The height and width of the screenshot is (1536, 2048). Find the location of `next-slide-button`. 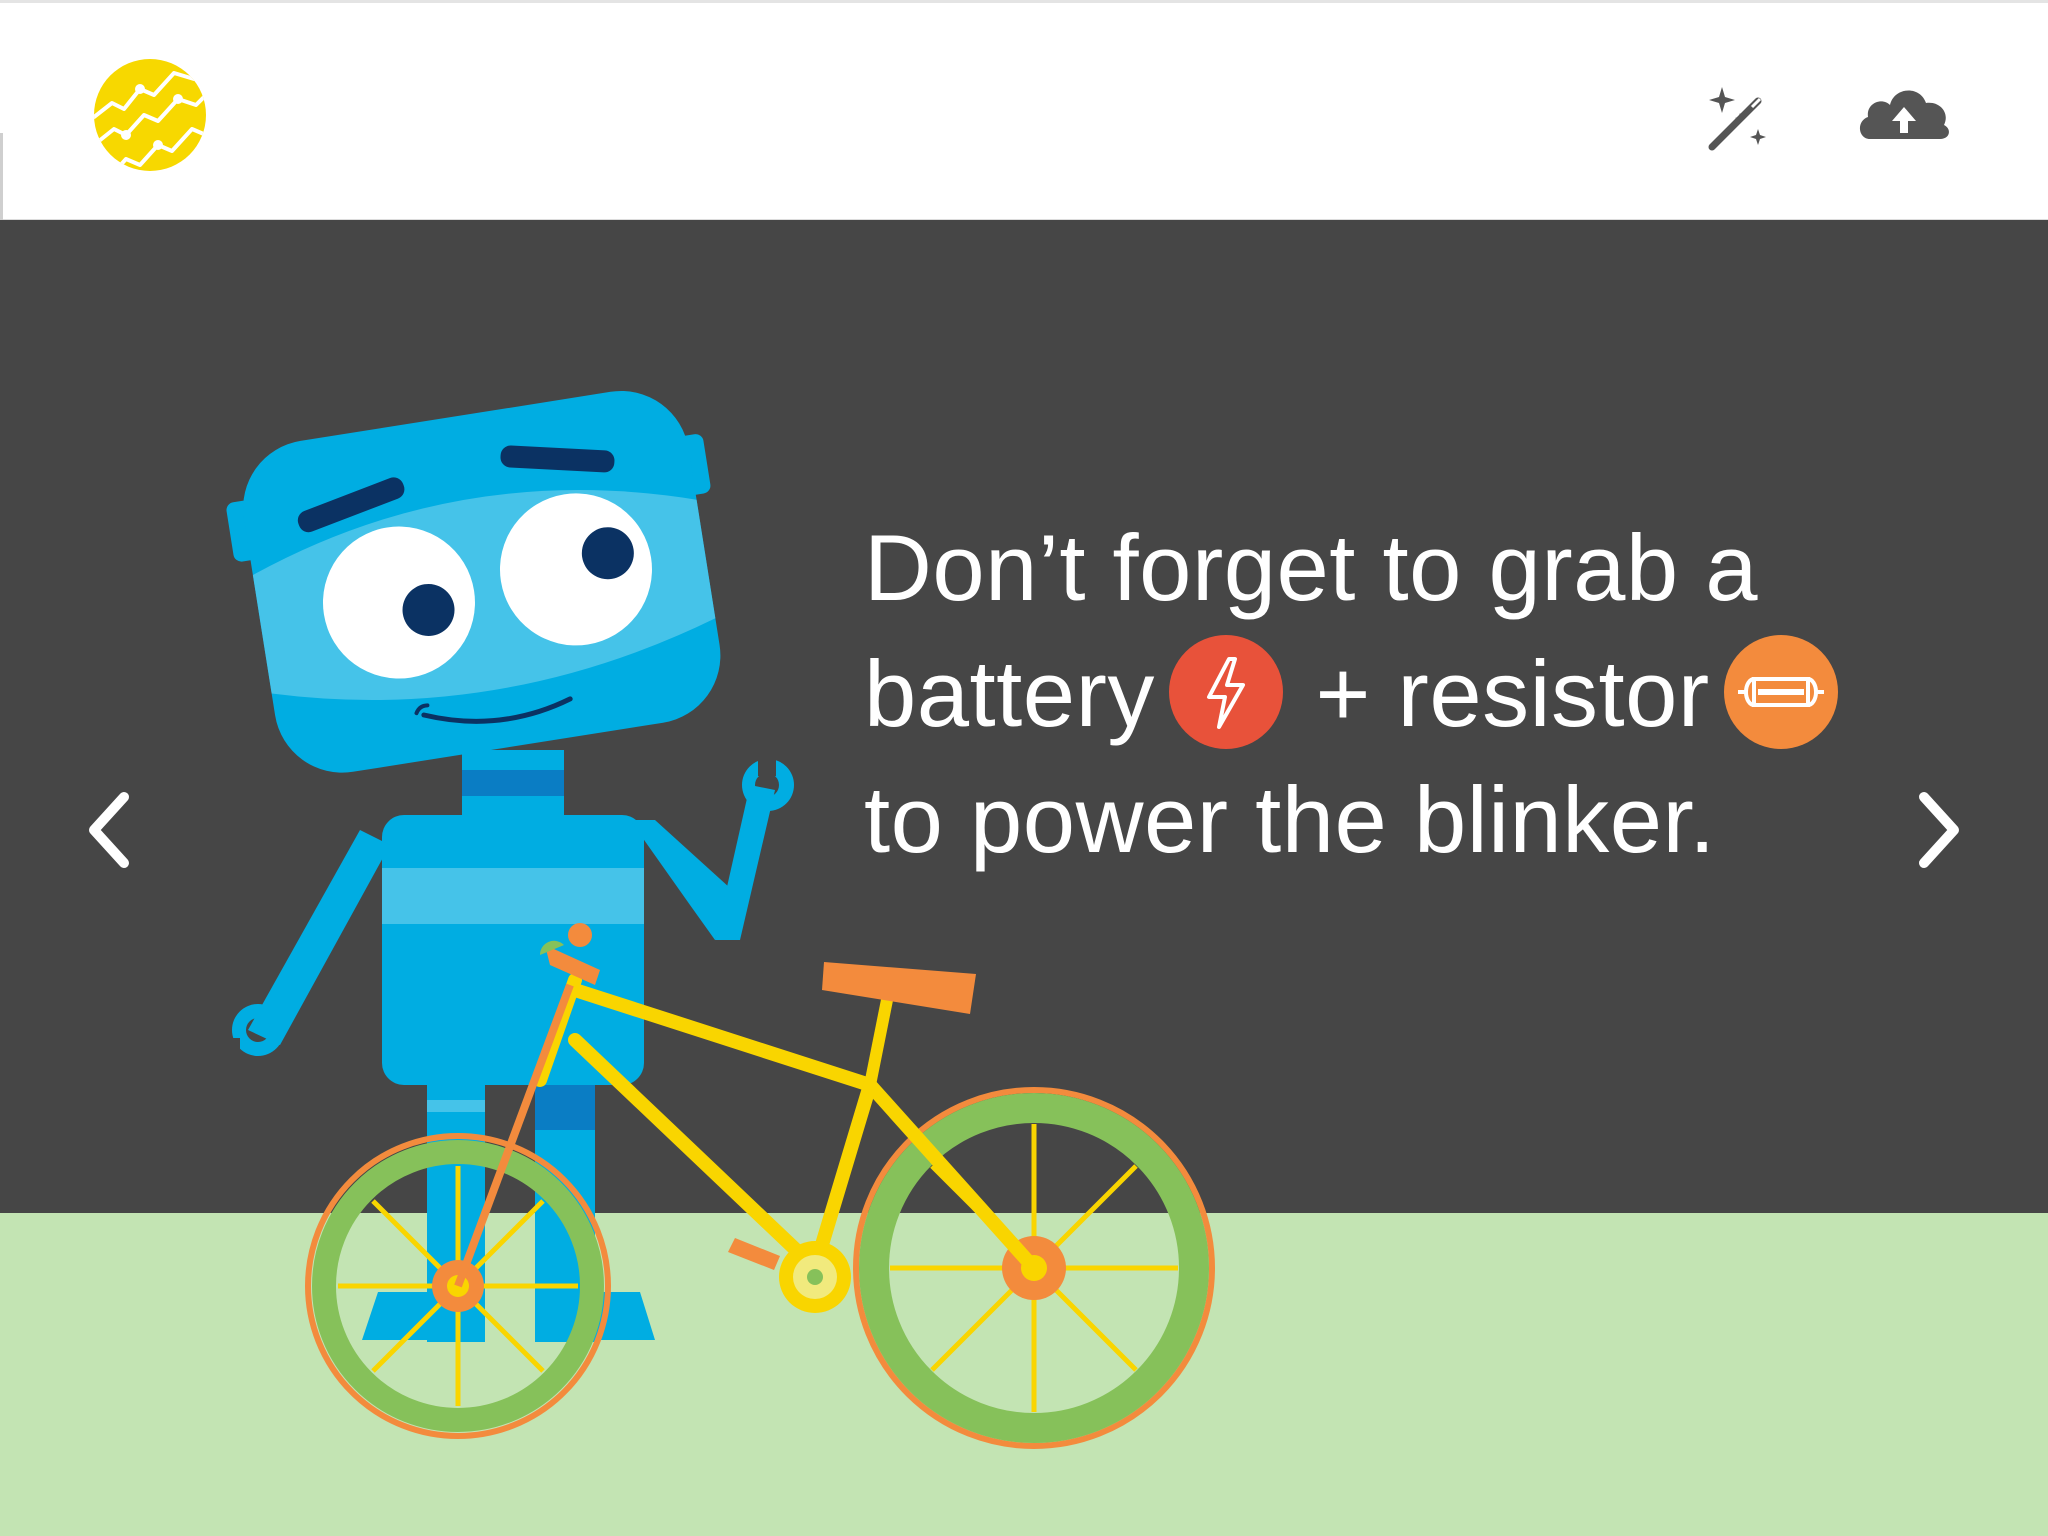

next-slide-button is located at coordinates (1938, 830).